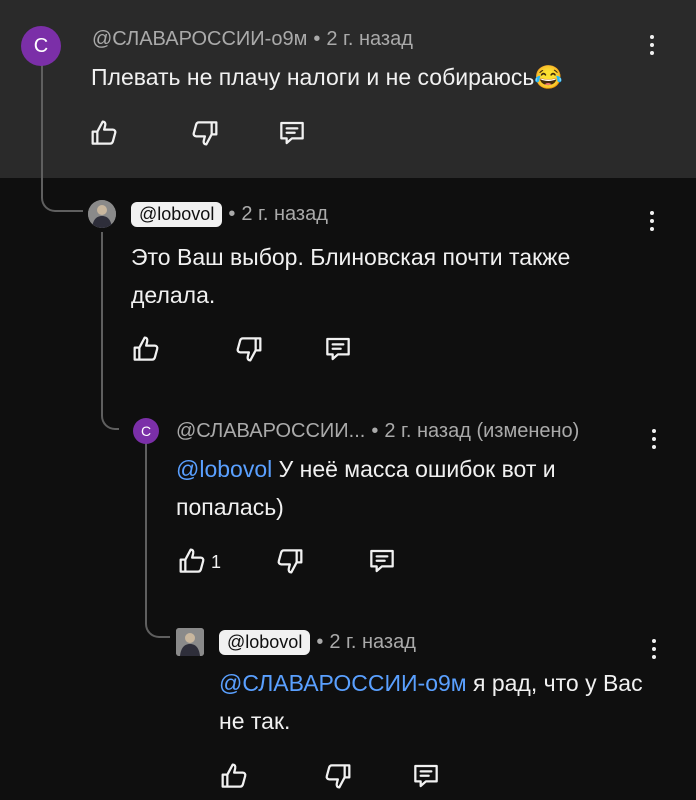 The height and width of the screenshot is (800, 696). What do you see at coordinates (481, 431) in the screenshot?
I see `timestamp: 2 г. назад (изменено)` at bounding box center [481, 431].